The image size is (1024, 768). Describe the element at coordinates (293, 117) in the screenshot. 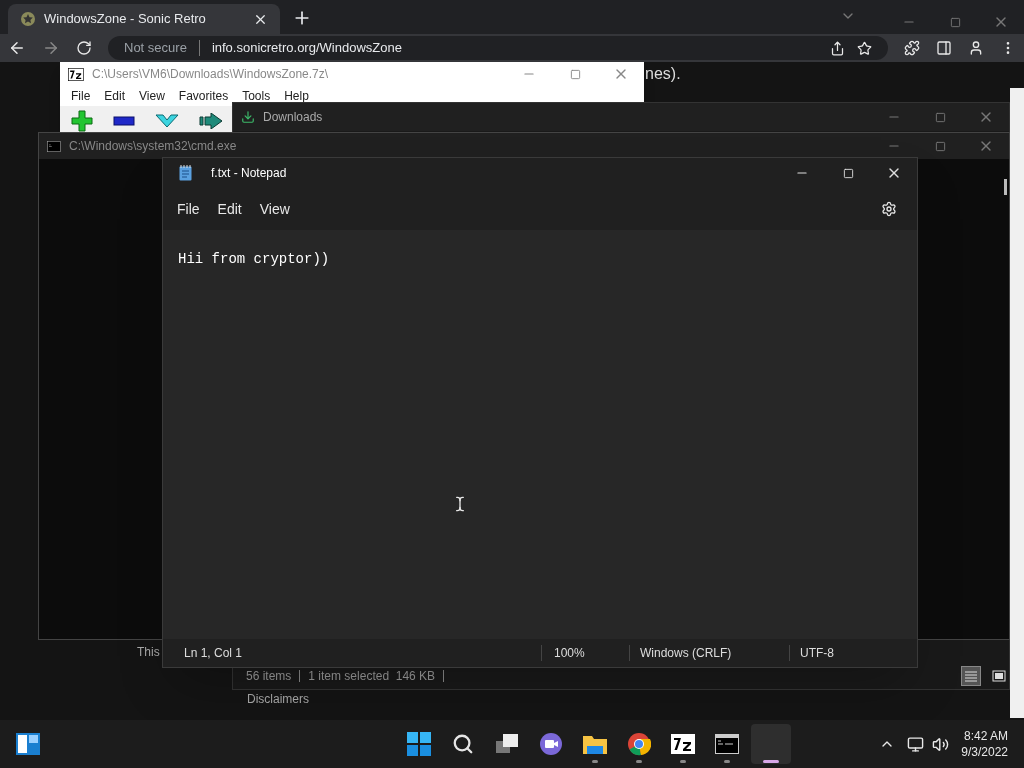

I see `window-title: Downloads` at that location.